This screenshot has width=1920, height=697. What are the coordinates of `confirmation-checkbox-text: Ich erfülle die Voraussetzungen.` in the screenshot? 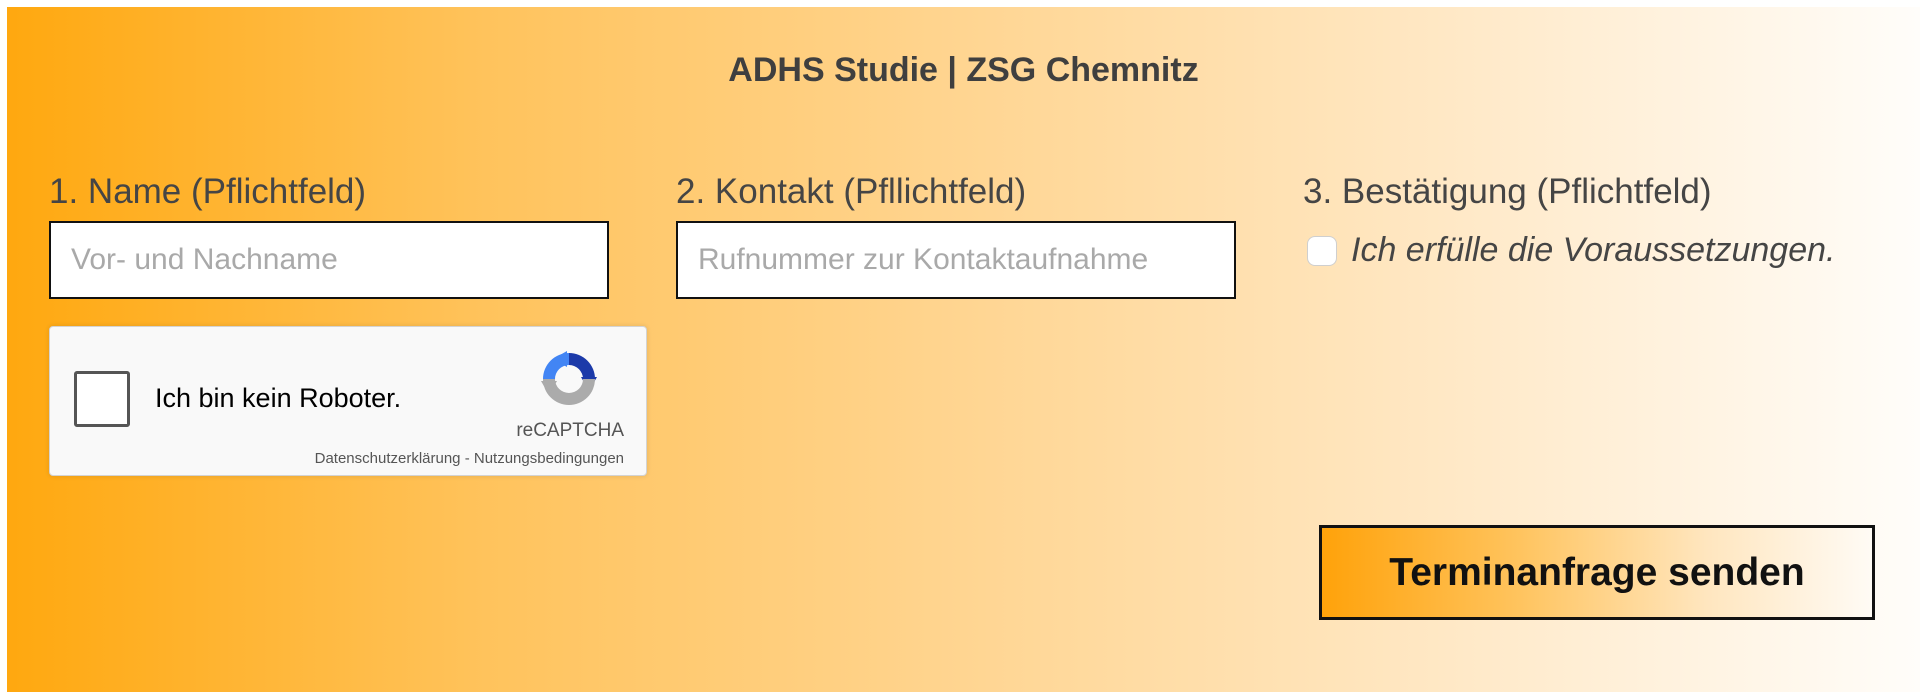 It's located at (1593, 250).